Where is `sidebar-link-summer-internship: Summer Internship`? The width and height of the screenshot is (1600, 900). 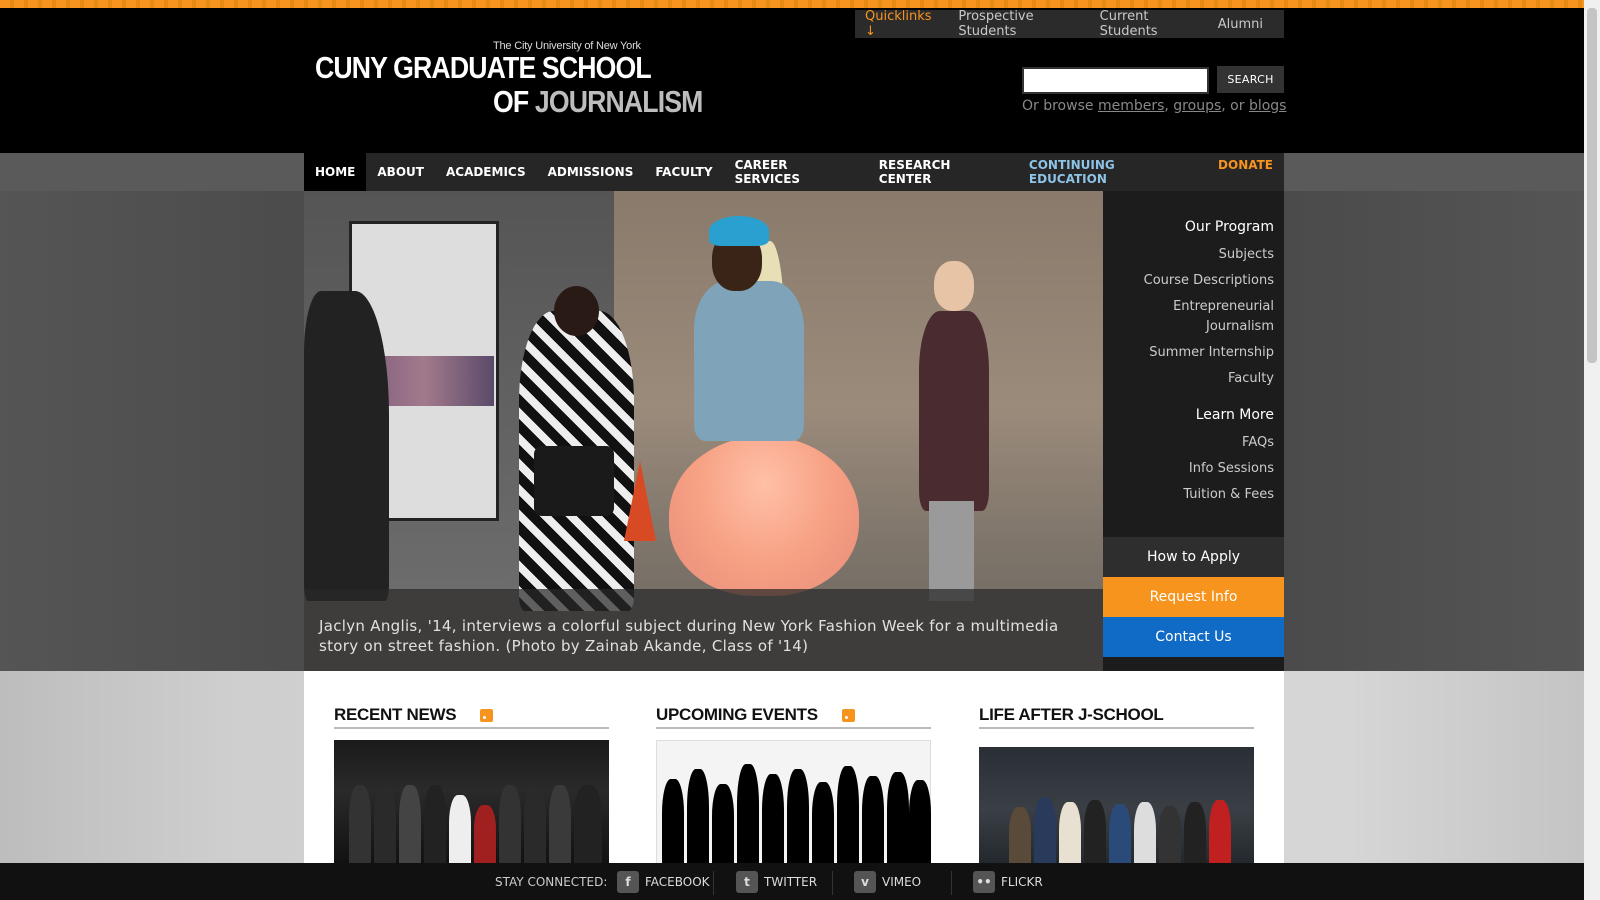 sidebar-link-summer-internship: Summer Internship is located at coordinates (1188, 353).